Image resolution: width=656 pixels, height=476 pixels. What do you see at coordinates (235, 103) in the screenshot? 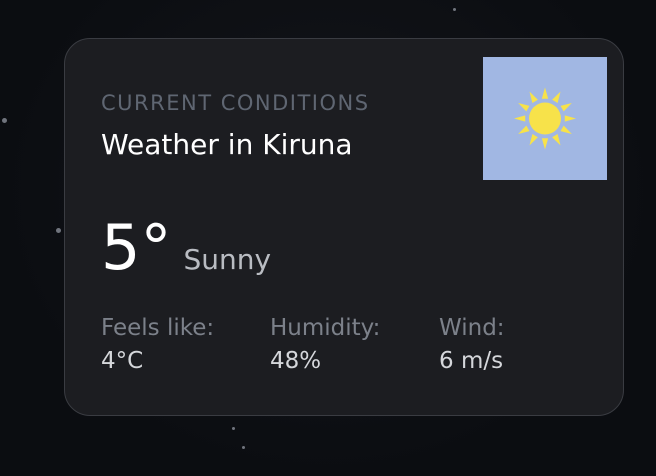
I see `card-eyebrow: CURRENT CONDITIONS` at bounding box center [235, 103].